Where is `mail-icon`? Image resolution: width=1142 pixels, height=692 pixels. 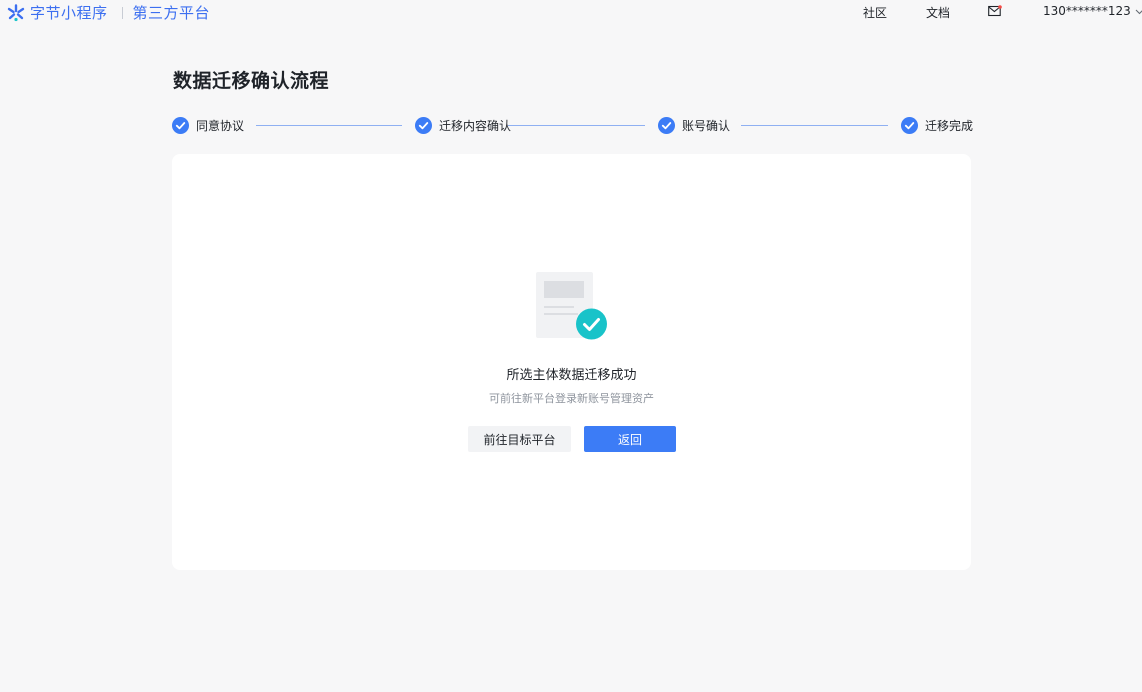 mail-icon is located at coordinates (995, 11).